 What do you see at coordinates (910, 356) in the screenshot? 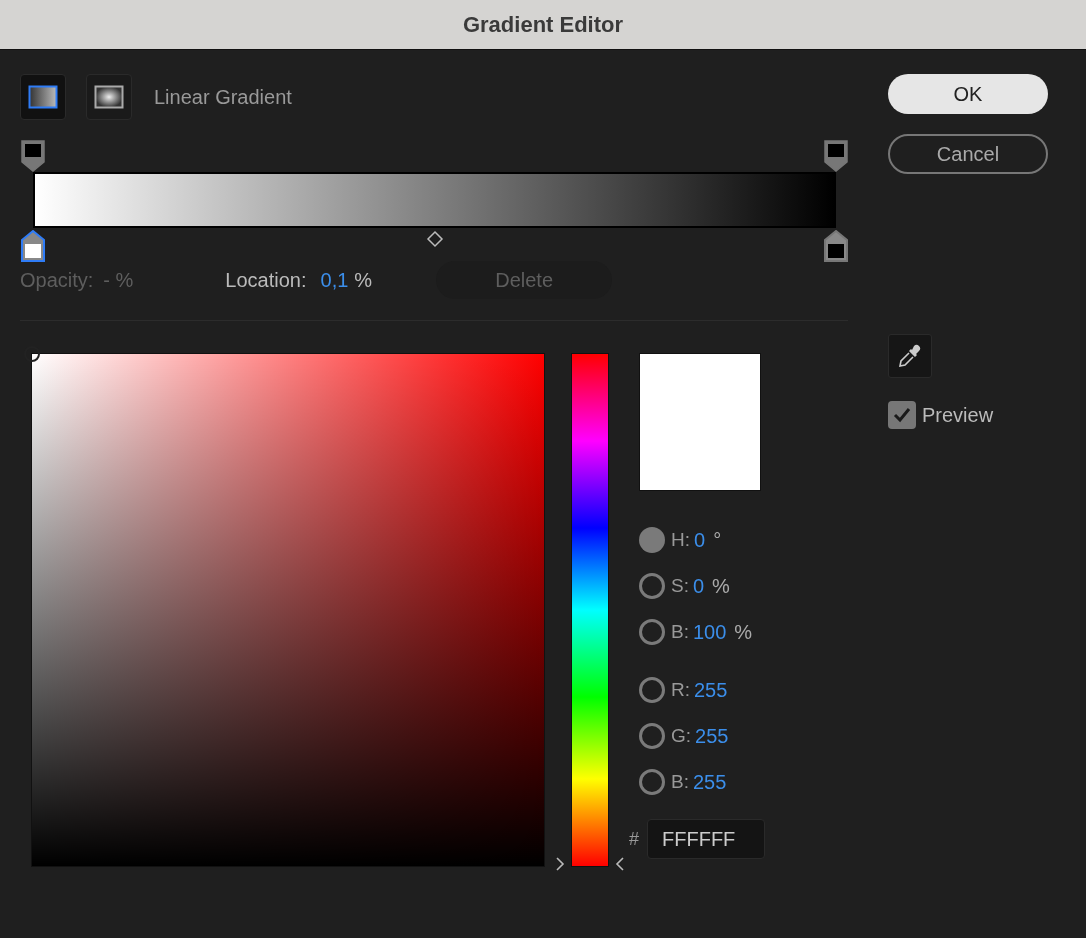
I see `eyedropper-button` at bounding box center [910, 356].